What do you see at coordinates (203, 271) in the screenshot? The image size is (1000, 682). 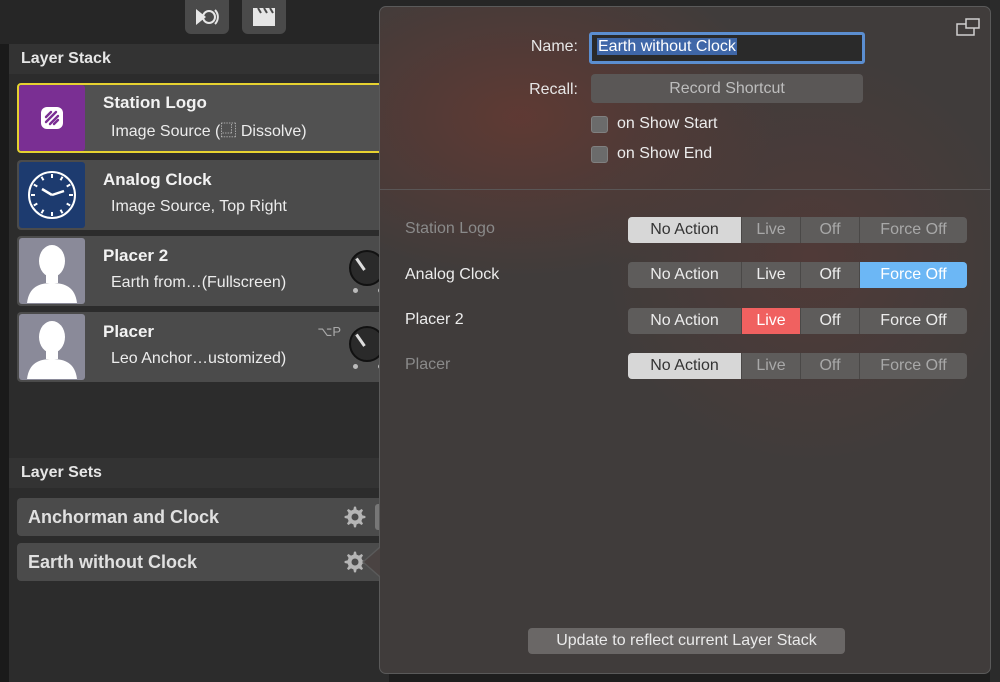 I see `layer-placer-2: Placer 2 Earth from…(Fullscreen)` at bounding box center [203, 271].